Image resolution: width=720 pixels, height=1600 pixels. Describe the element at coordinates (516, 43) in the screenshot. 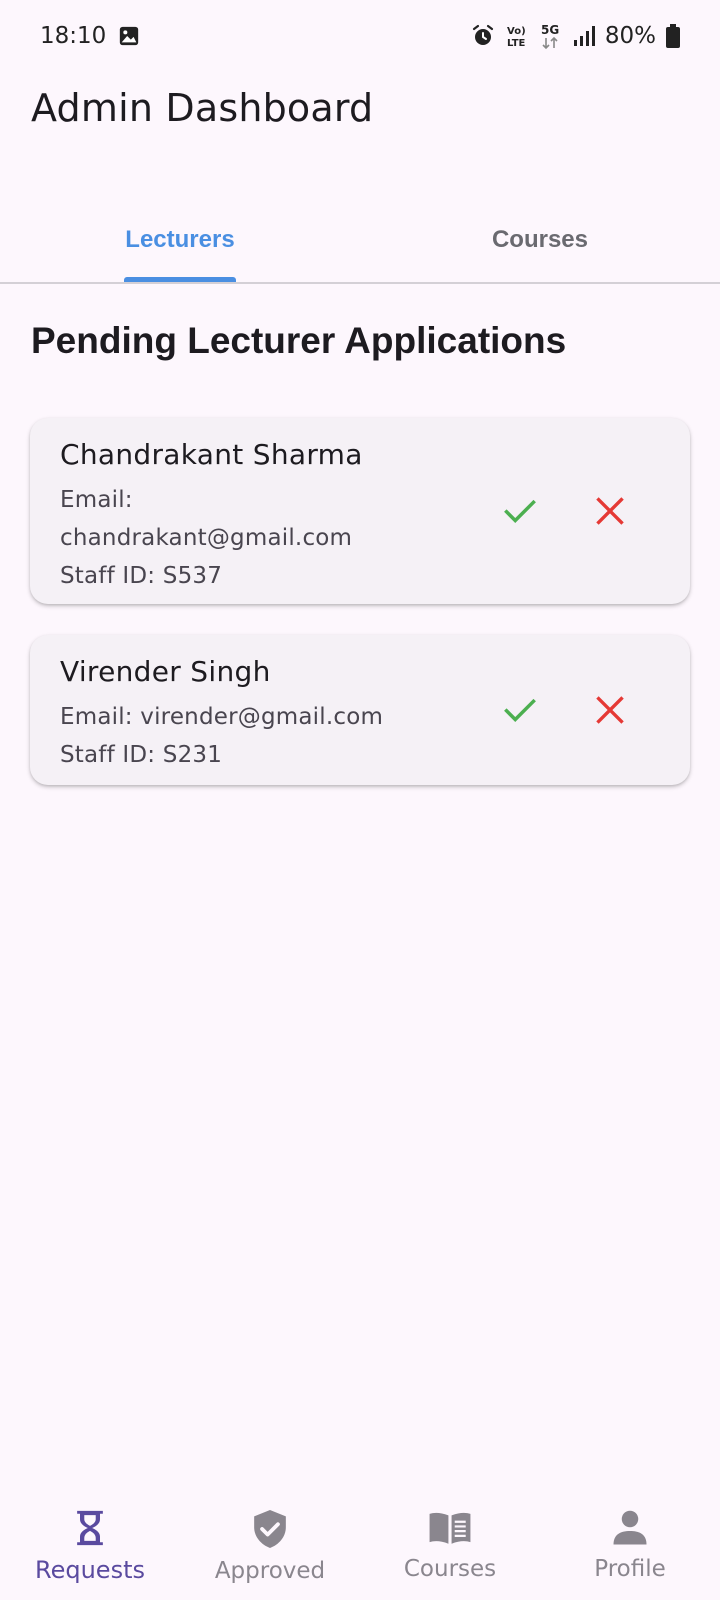

I see `svg-text: LTE` at that location.